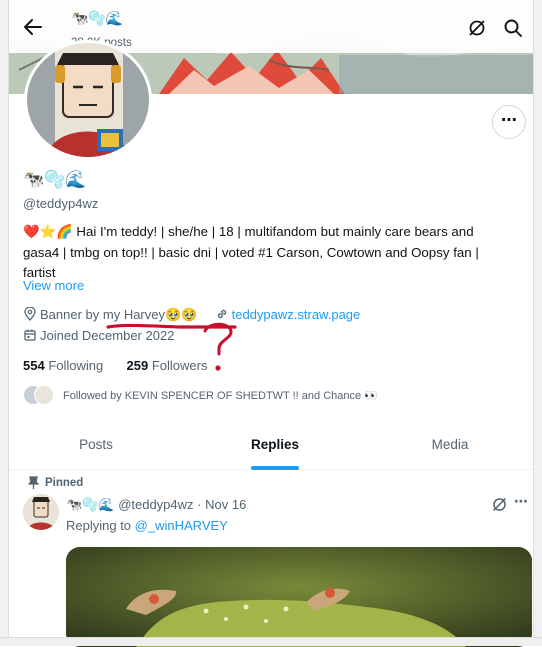  Describe the element at coordinates (90, 504) in the screenshot. I see `post-author-name: 🐄🫧🌊` at that location.